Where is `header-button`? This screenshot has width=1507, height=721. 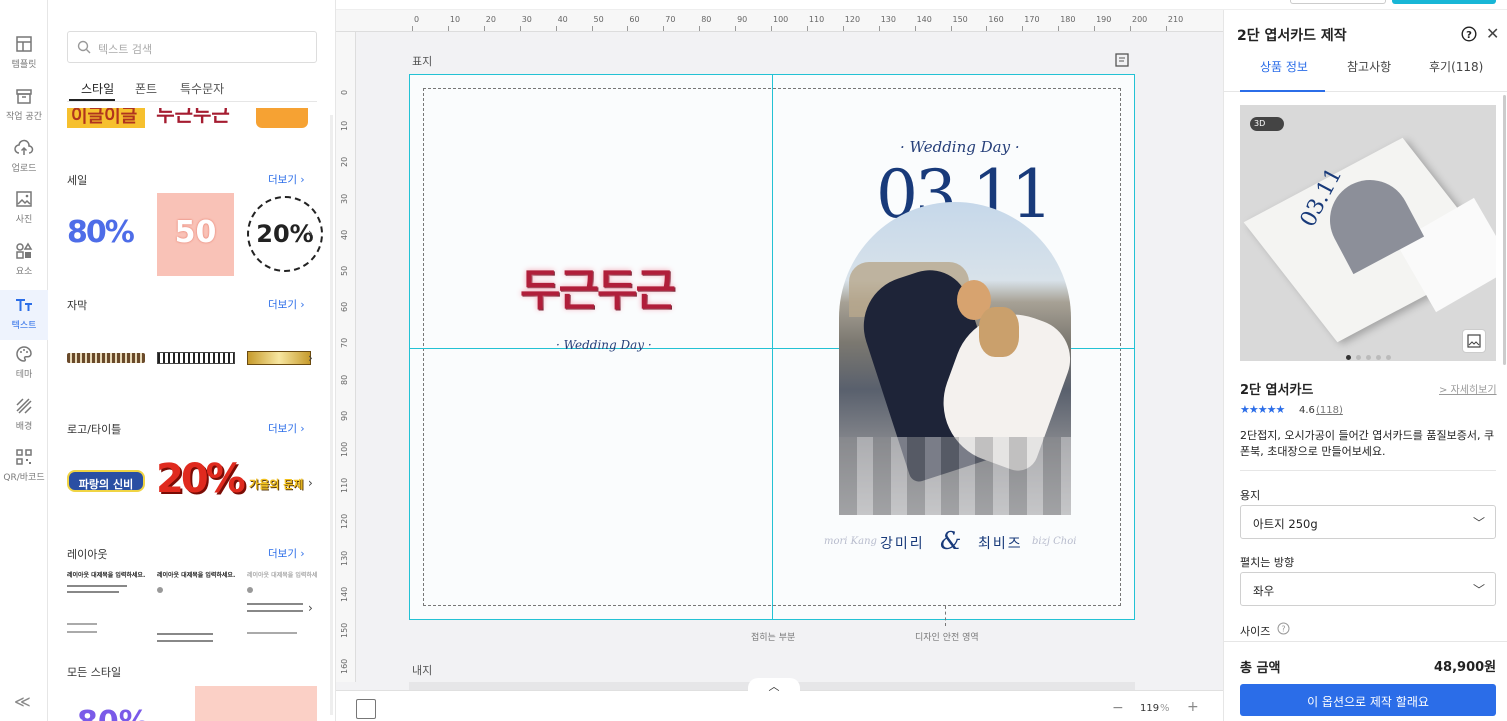
header-button is located at coordinates (1338, 2).